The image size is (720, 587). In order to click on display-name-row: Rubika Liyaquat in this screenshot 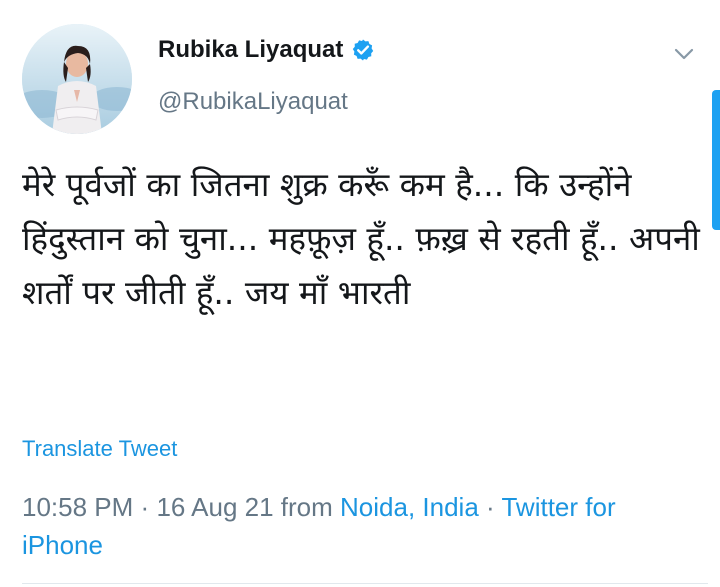, I will do `click(266, 50)`.